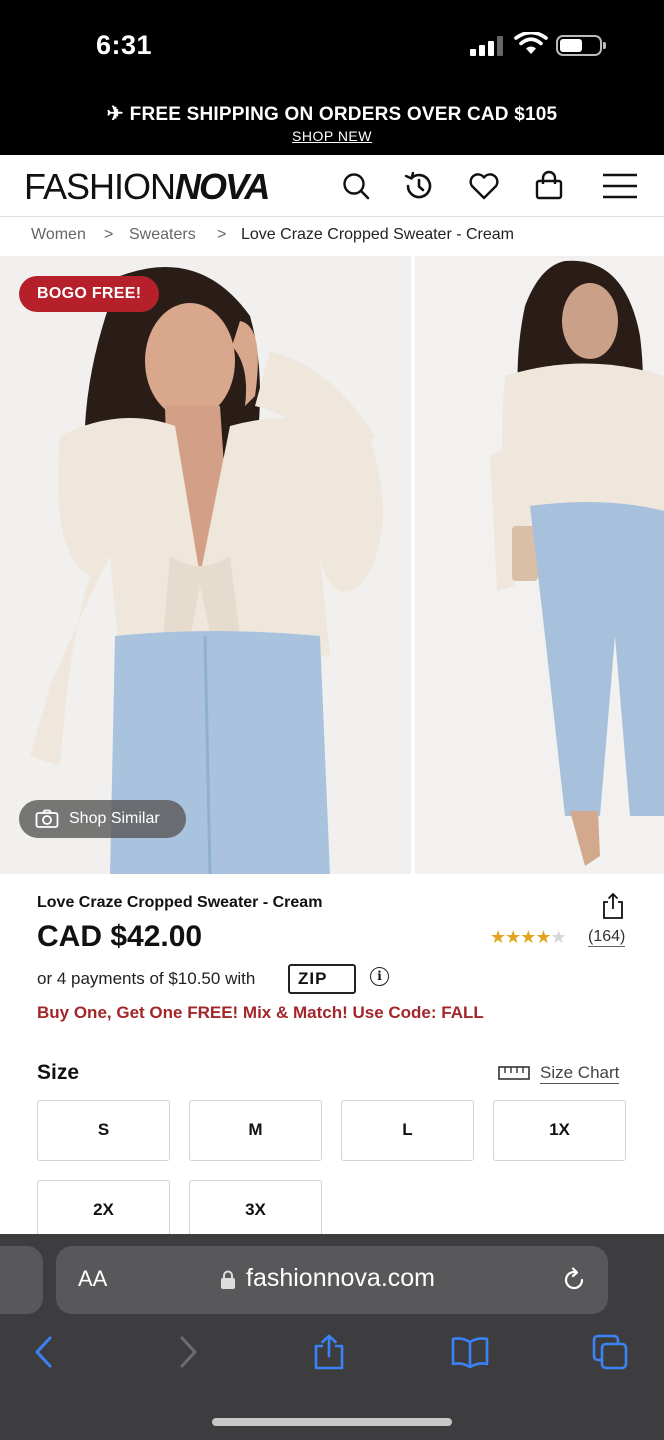 Image resolution: width=664 pixels, height=1440 pixels. Describe the element at coordinates (103, 1210) in the screenshot. I see `size-option-2x: 2X` at that location.